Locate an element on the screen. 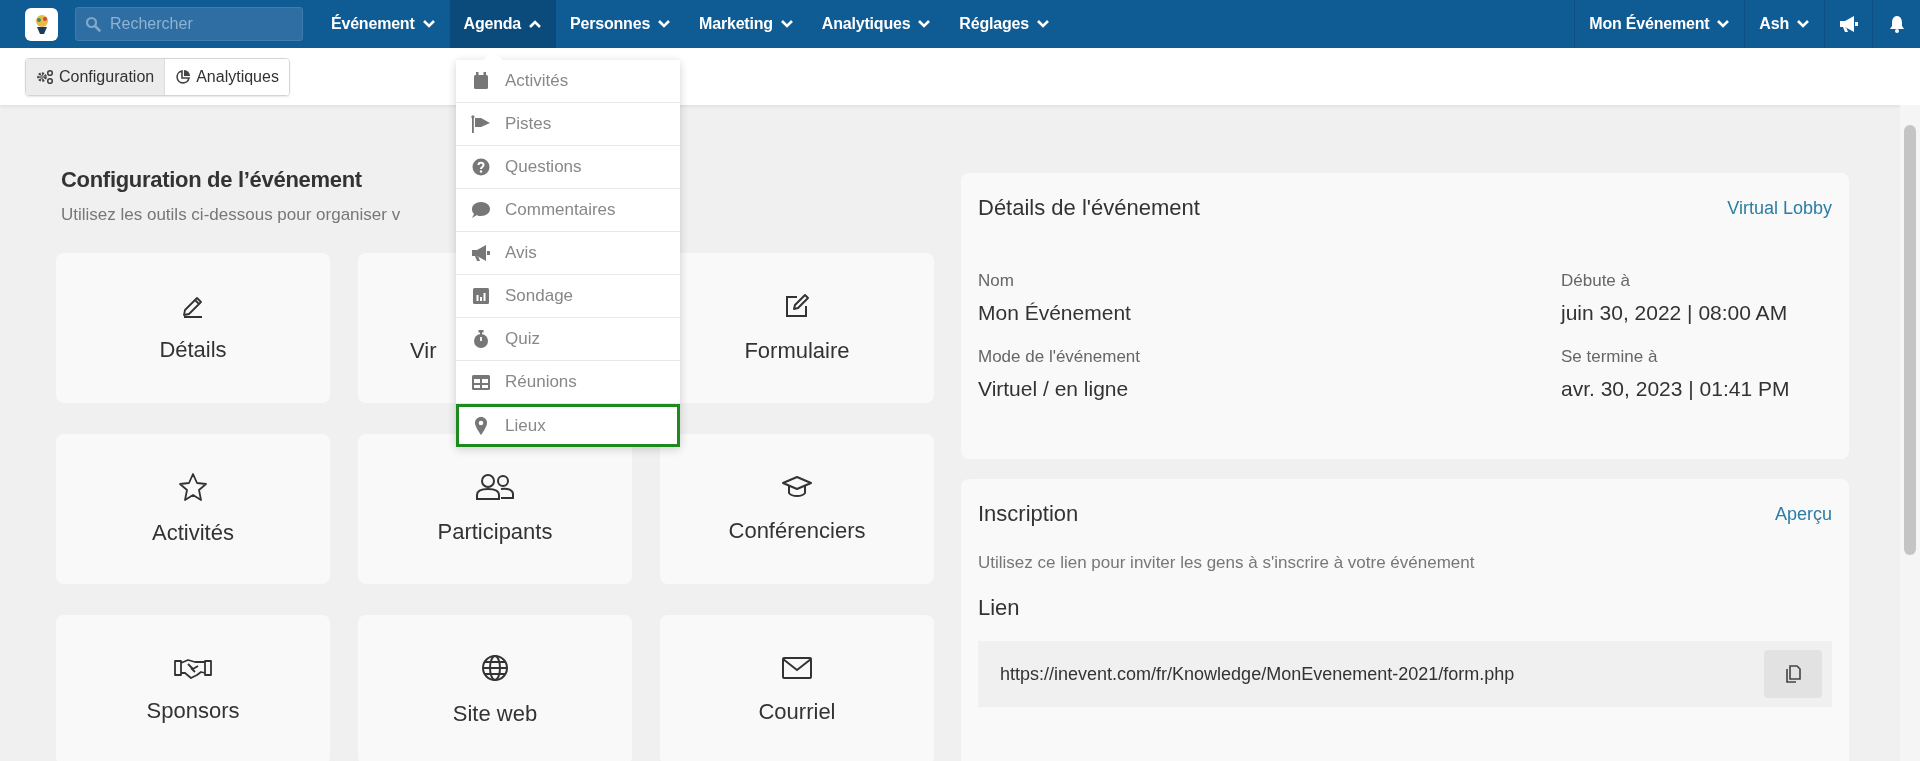  flag-icon is located at coordinates (481, 124).